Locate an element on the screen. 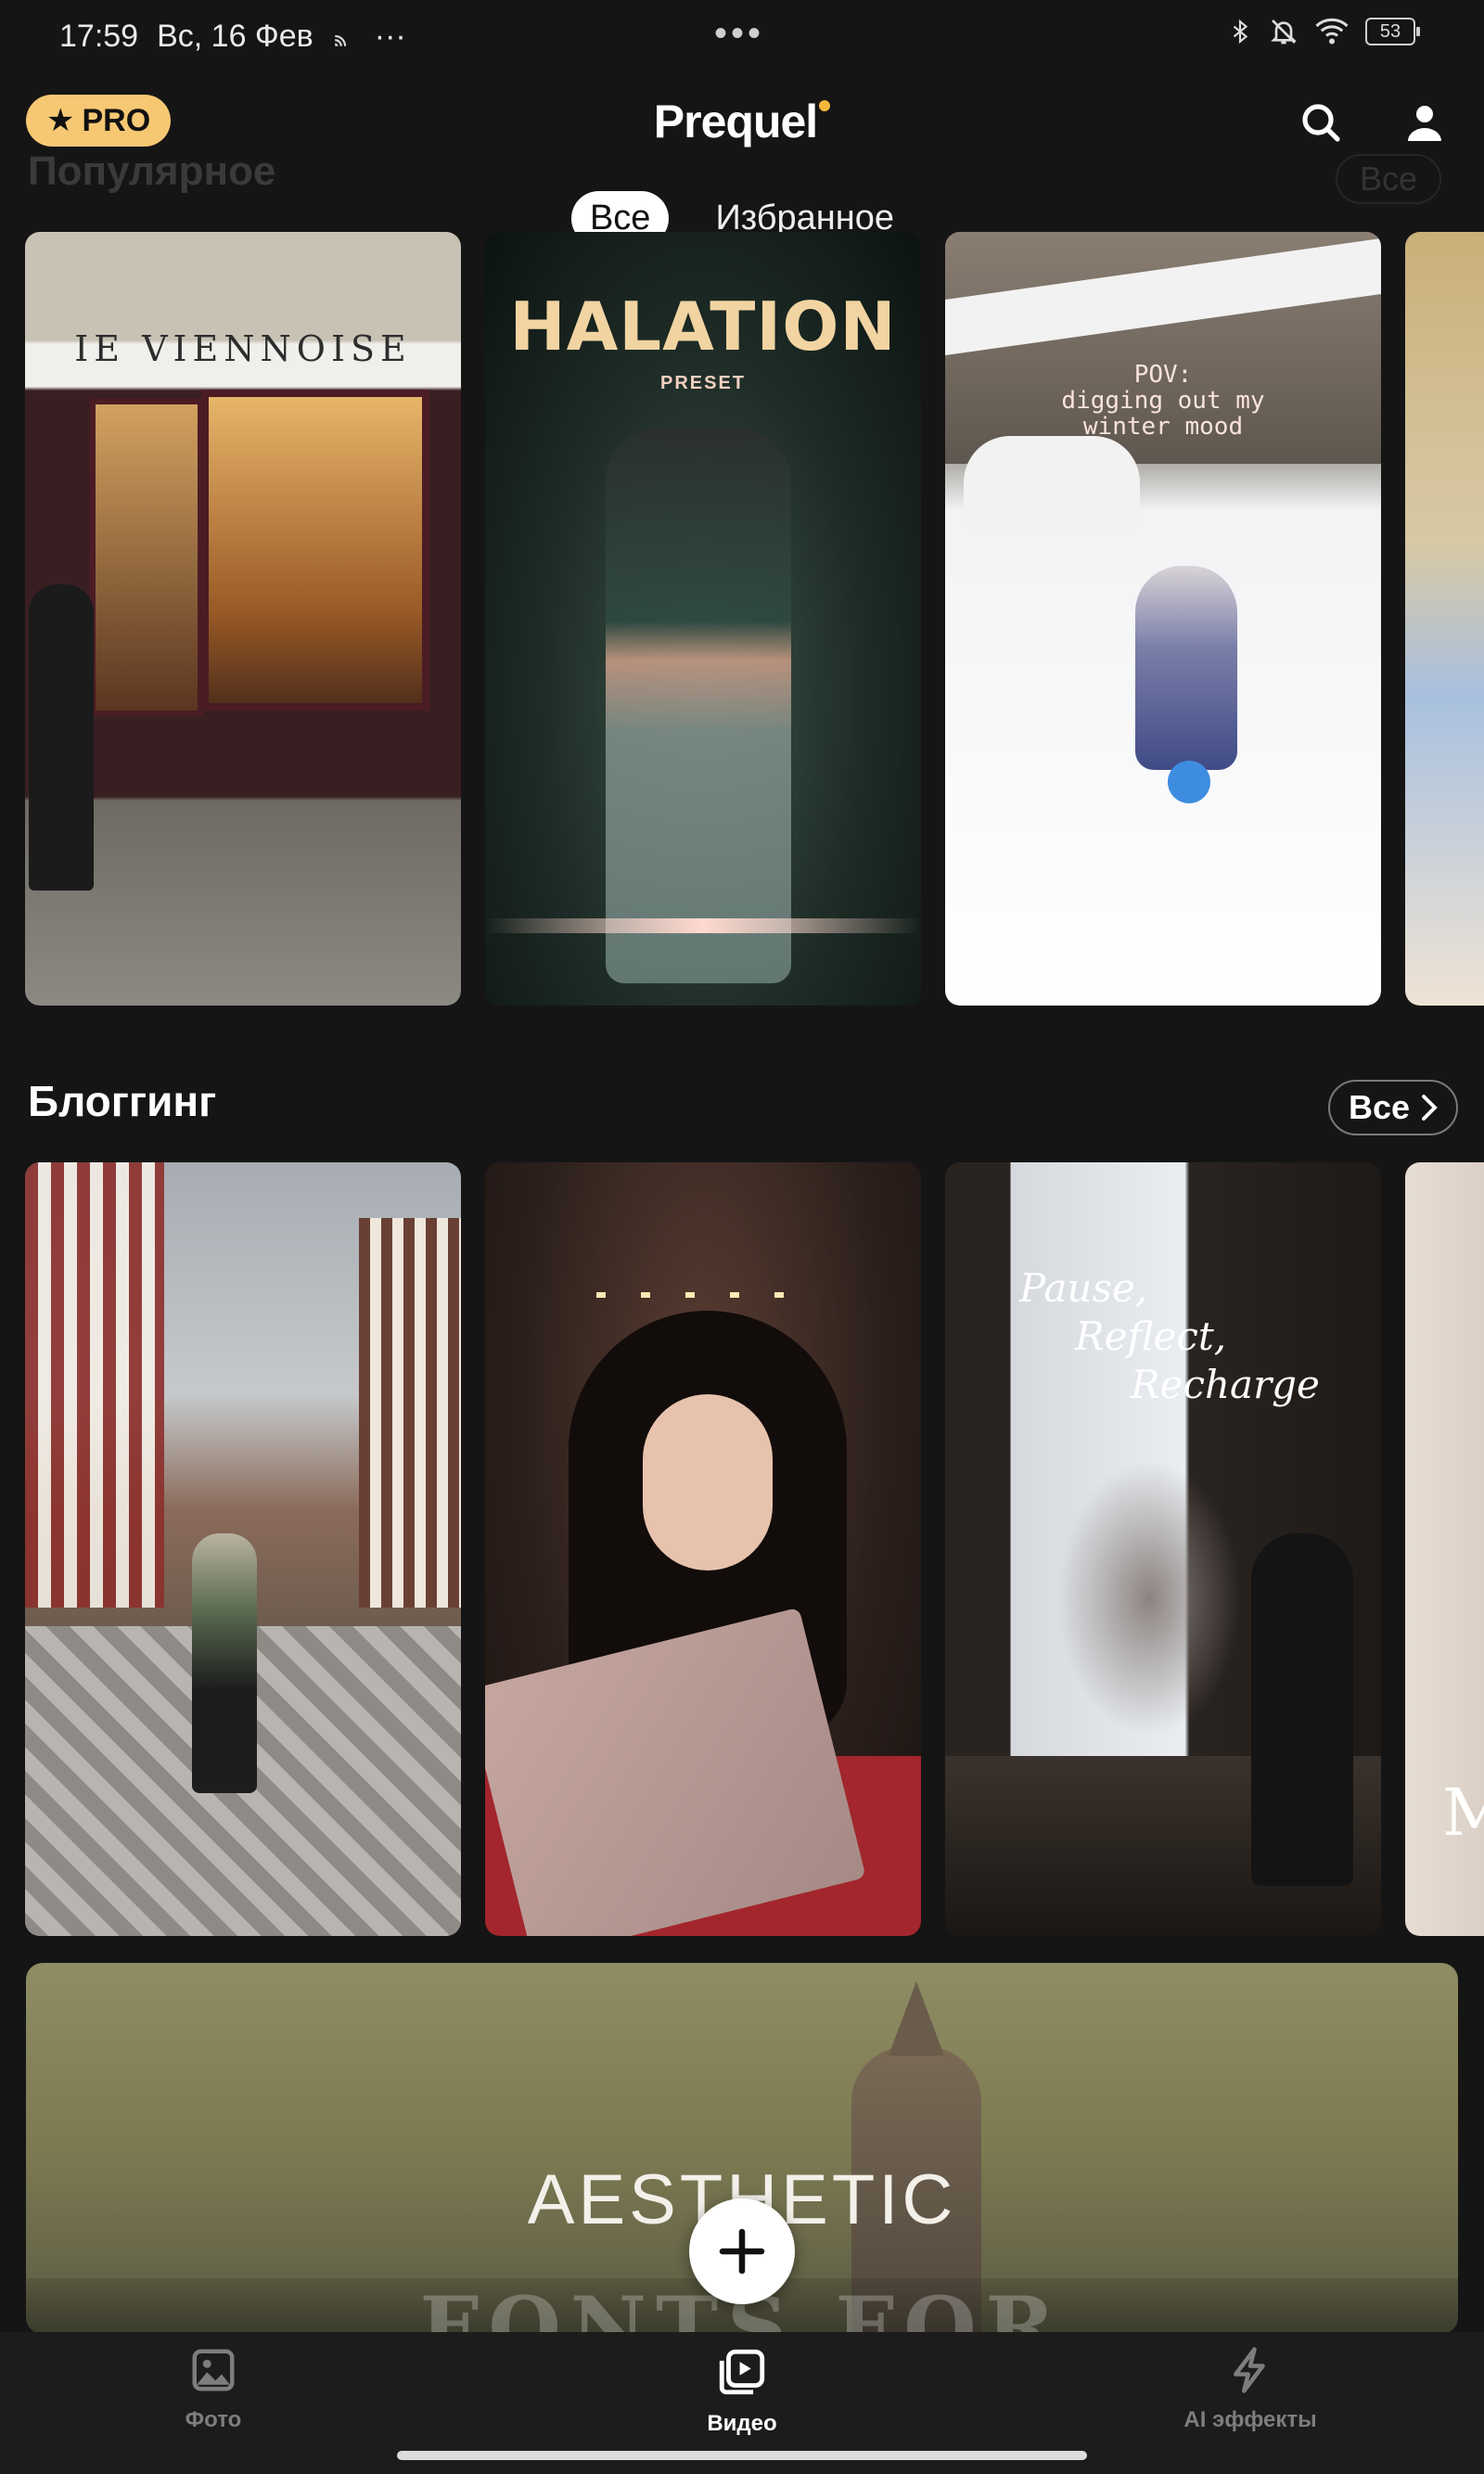  card-gift is located at coordinates (675, 1771).